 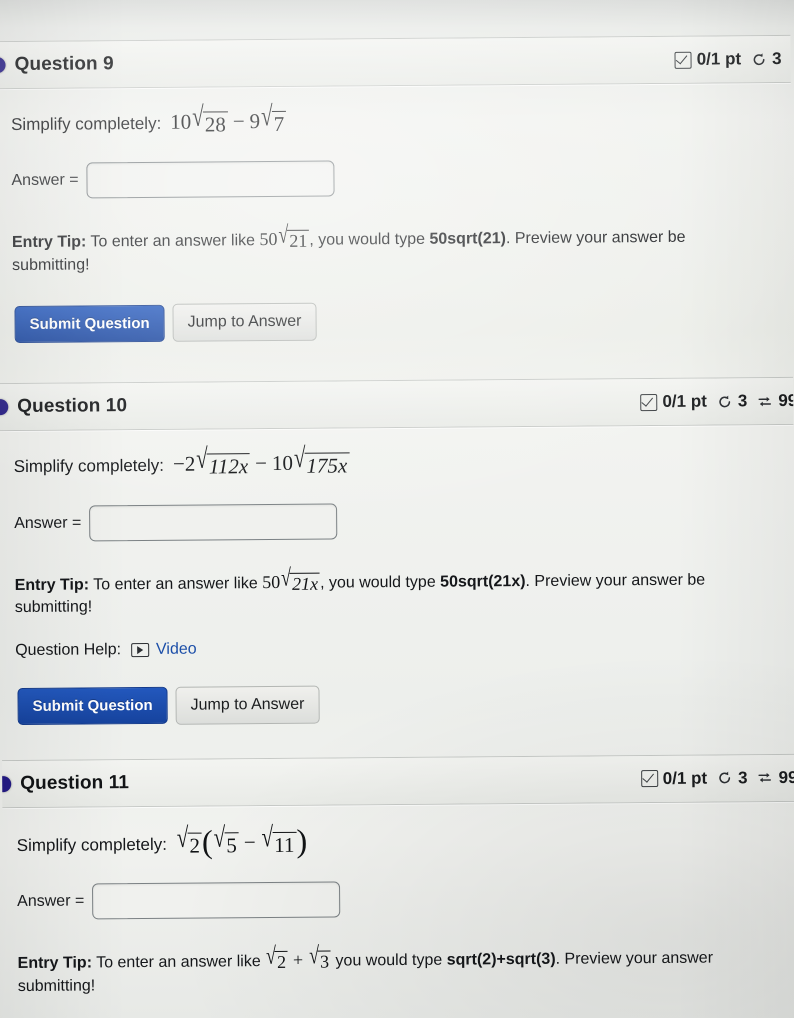 What do you see at coordinates (395, 62) in the screenshot?
I see `question-header-9: Question 9 0/1 pt 3` at bounding box center [395, 62].